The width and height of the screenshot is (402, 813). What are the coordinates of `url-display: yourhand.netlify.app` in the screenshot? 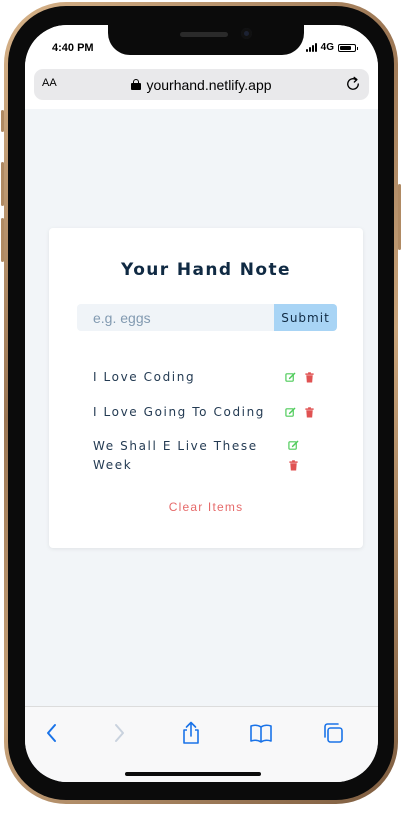 It's located at (201, 84).